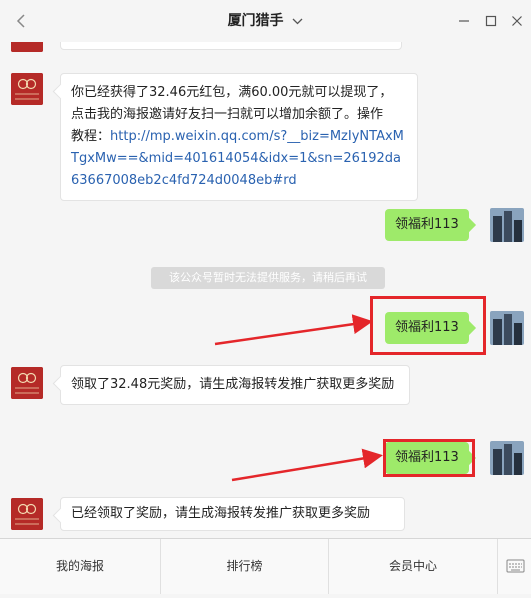 This screenshot has width=531, height=598. I want to click on menu-item-leaderboard: 排行榜, so click(245, 566).